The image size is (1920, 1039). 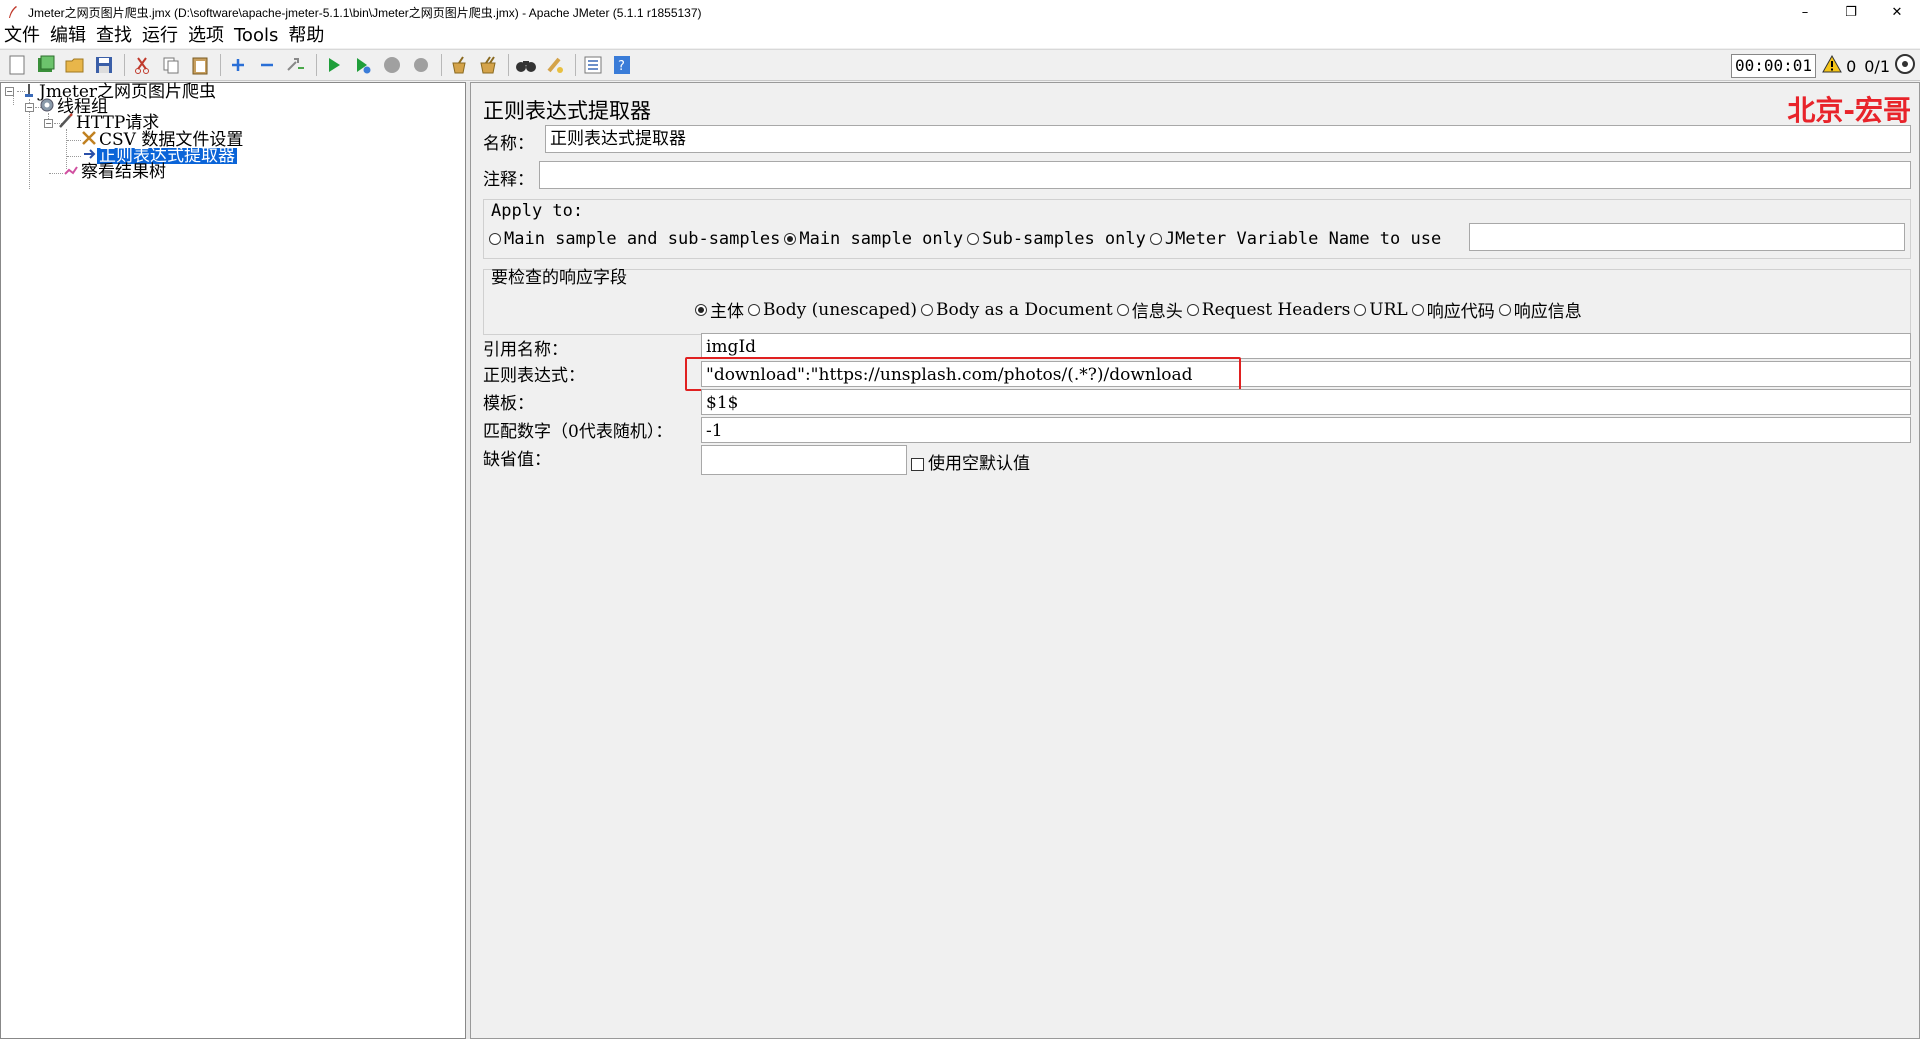 What do you see at coordinates (719, 309) in the screenshot?
I see `radio-body: 主体` at bounding box center [719, 309].